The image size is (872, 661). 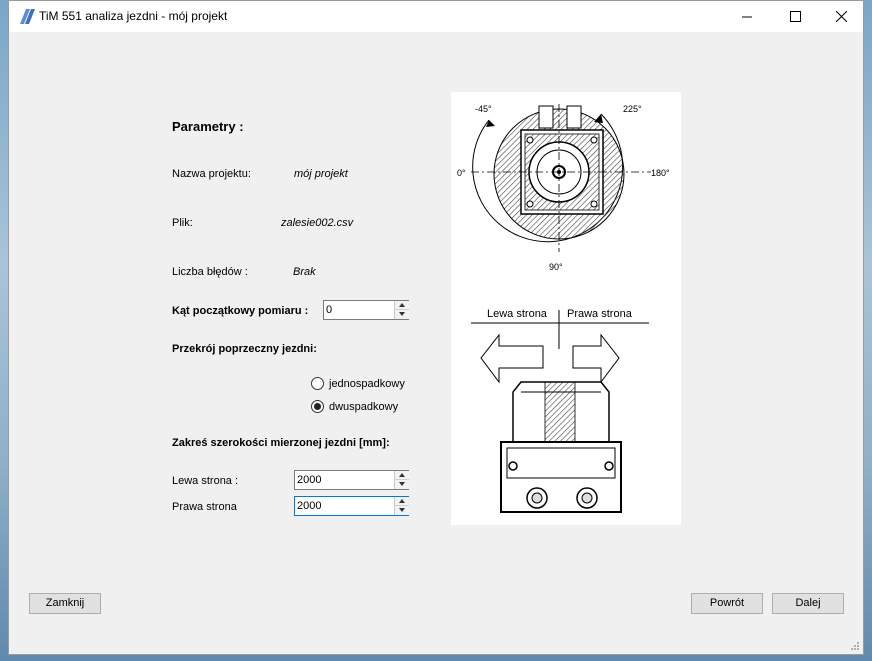 What do you see at coordinates (808, 603) in the screenshot?
I see `next-button: Dalej` at bounding box center [808, 603].